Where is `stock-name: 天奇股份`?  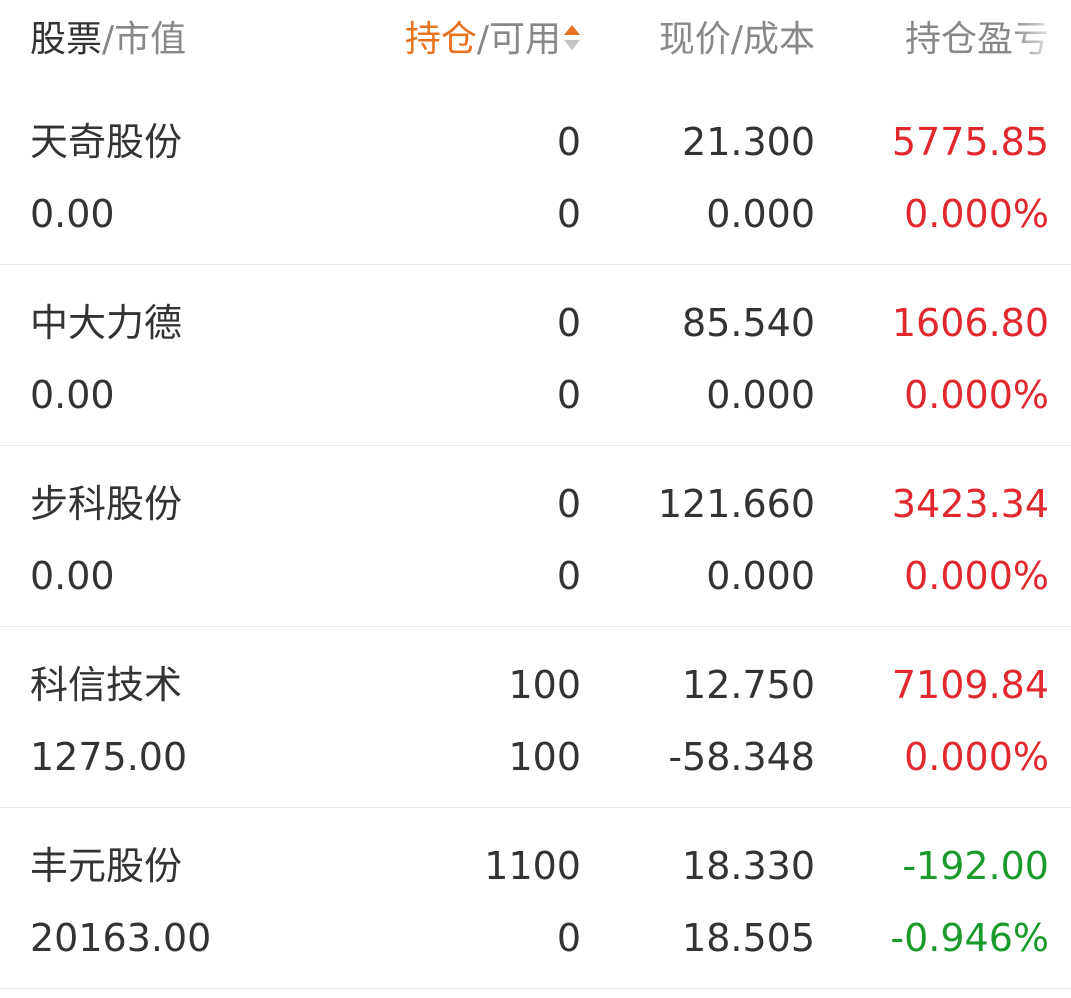 stock-name: 天奇股份 is located at coordinates (106, 142).